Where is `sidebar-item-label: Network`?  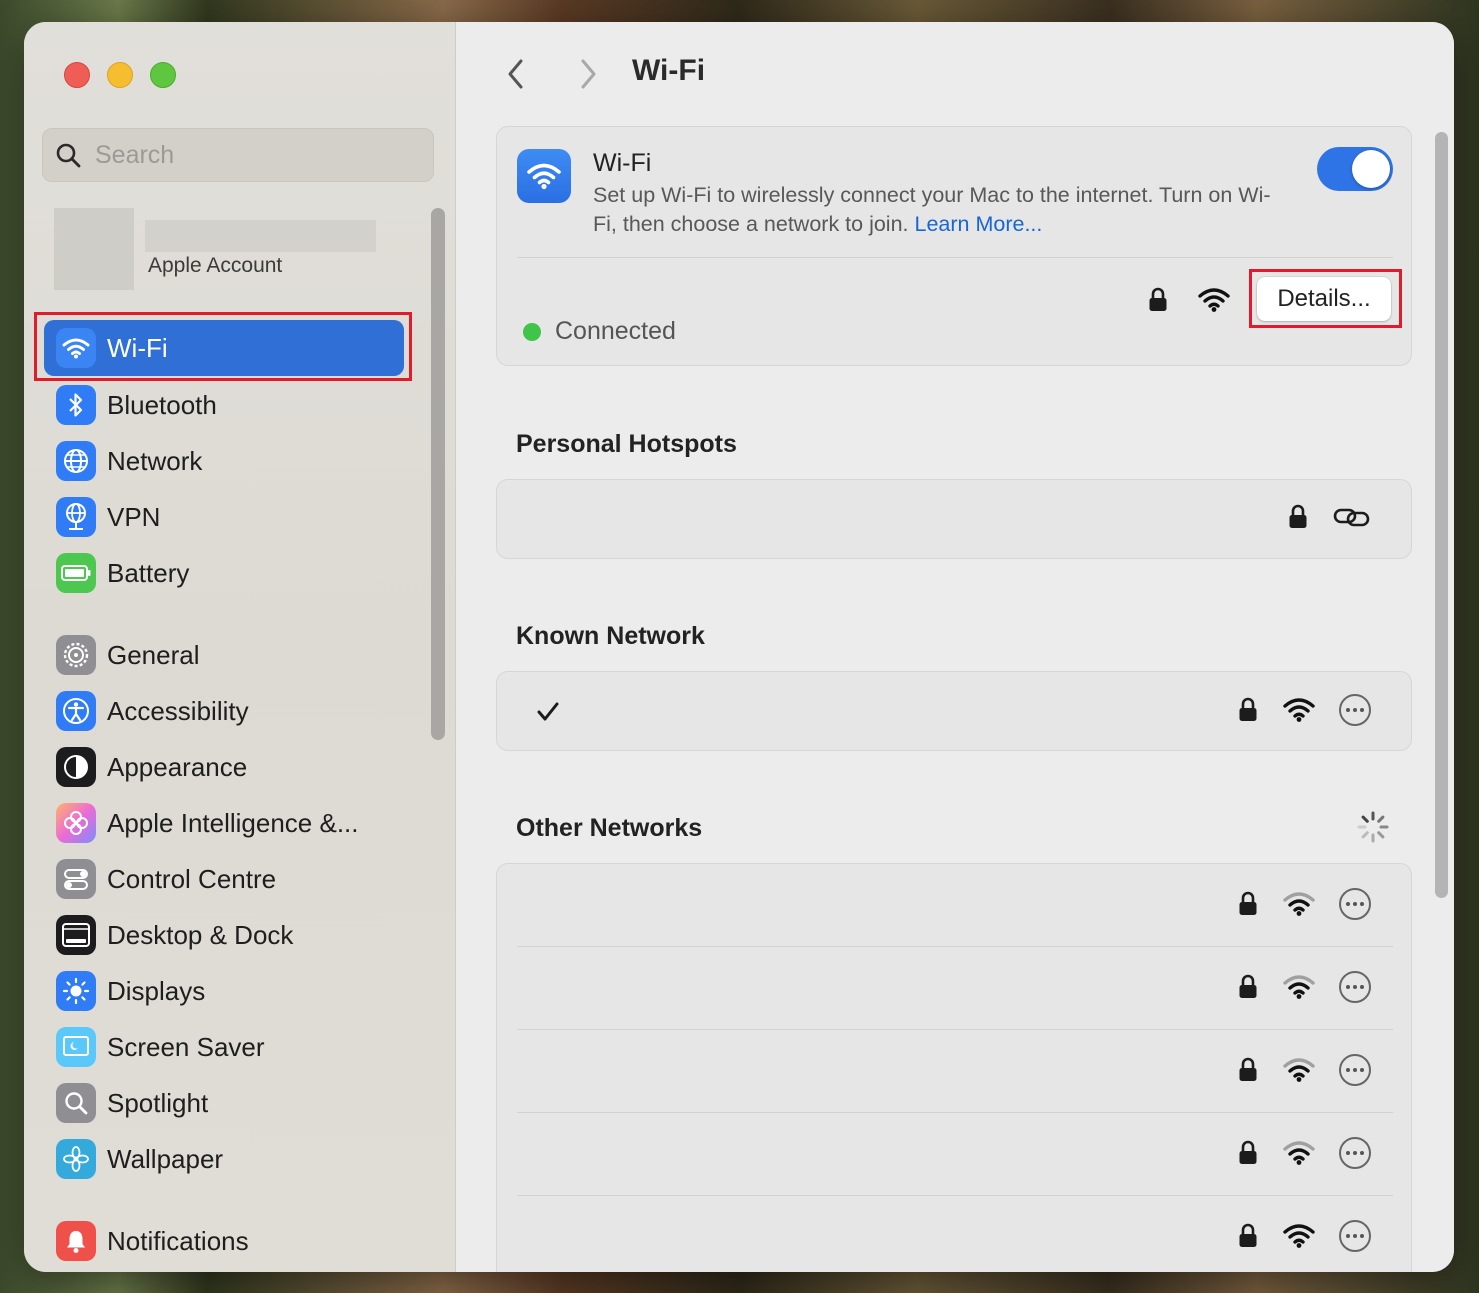
sidebar-item-label: Network is located at coordinates (155, 460).